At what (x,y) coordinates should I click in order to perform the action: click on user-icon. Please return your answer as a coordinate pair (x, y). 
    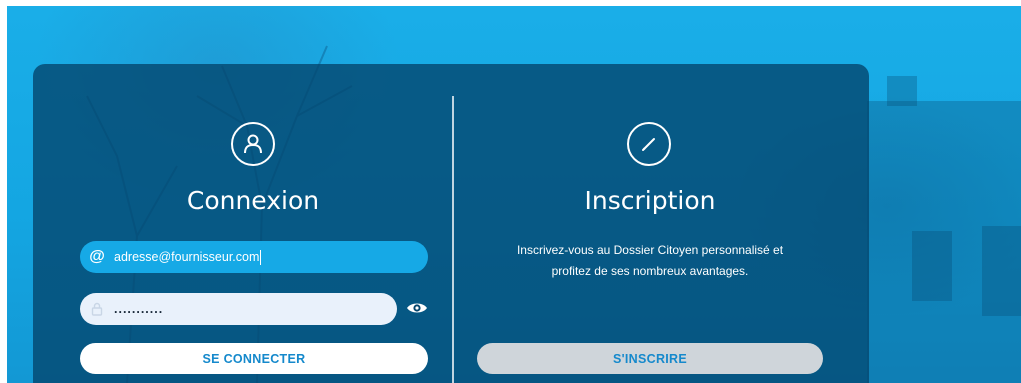
    Looking at the image, I should click on (253, 144).